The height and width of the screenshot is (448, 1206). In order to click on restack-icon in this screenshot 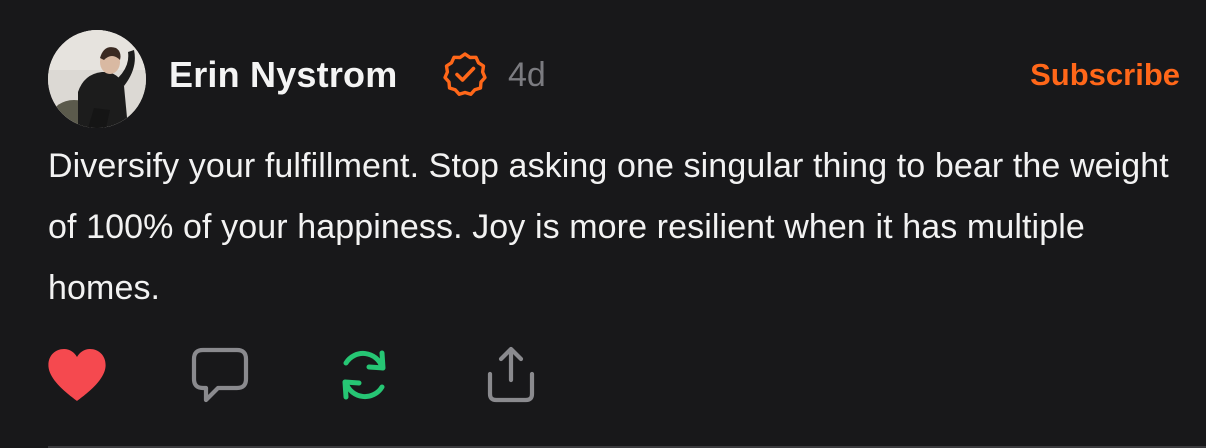, I will do `click(364, 377)`.